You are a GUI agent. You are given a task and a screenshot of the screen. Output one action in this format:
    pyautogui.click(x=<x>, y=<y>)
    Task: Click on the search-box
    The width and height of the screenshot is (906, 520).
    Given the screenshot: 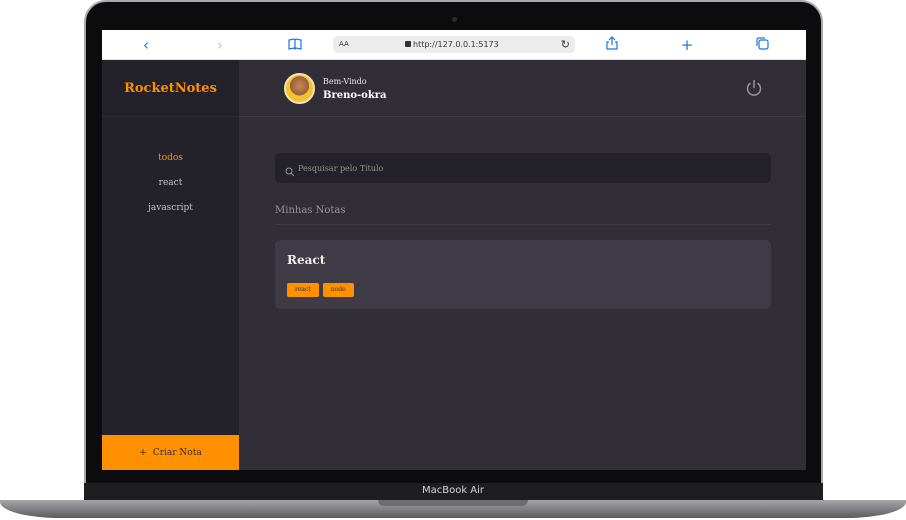 What is the action you would take?
    pyautogui.click(x=523, y=168)
    